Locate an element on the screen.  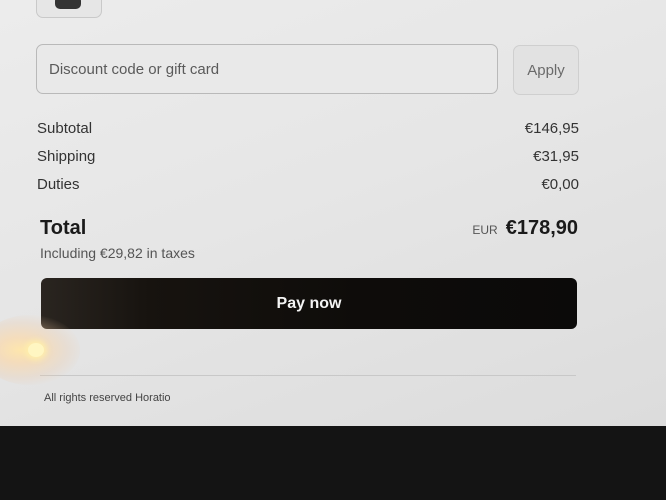
duties-row: Duties €0,00 is located at coordinates (308, 184).